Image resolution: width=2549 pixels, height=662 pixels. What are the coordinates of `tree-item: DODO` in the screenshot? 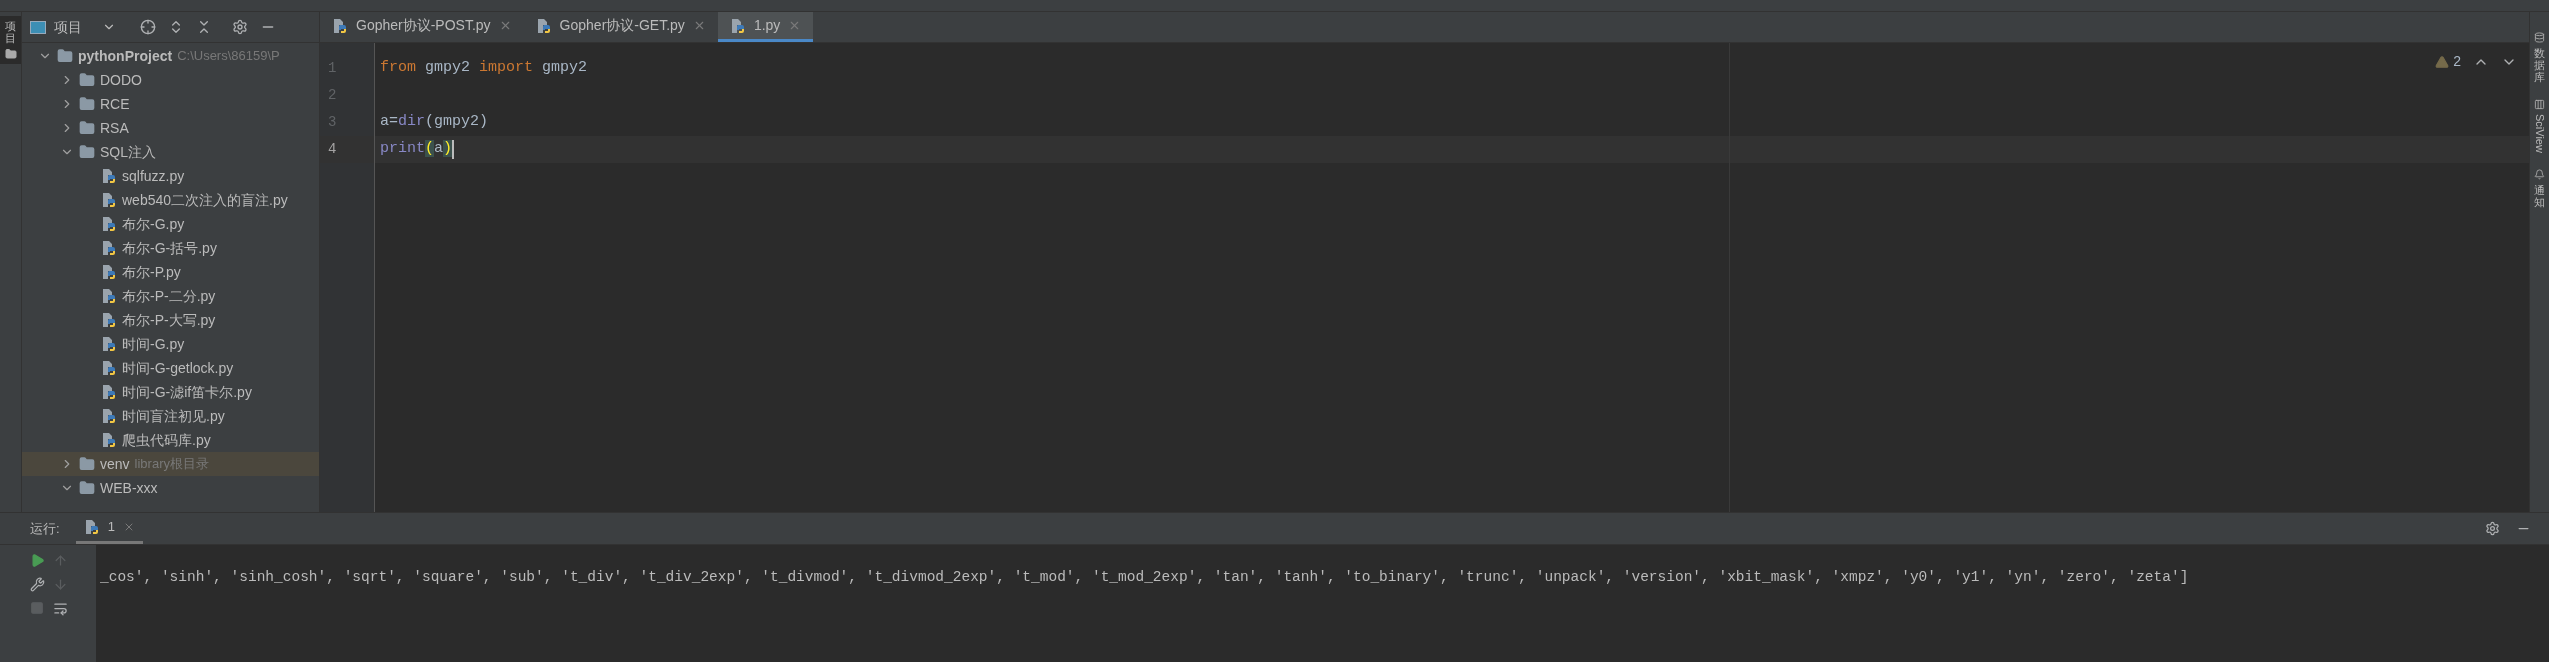 It's located at (170, 80).